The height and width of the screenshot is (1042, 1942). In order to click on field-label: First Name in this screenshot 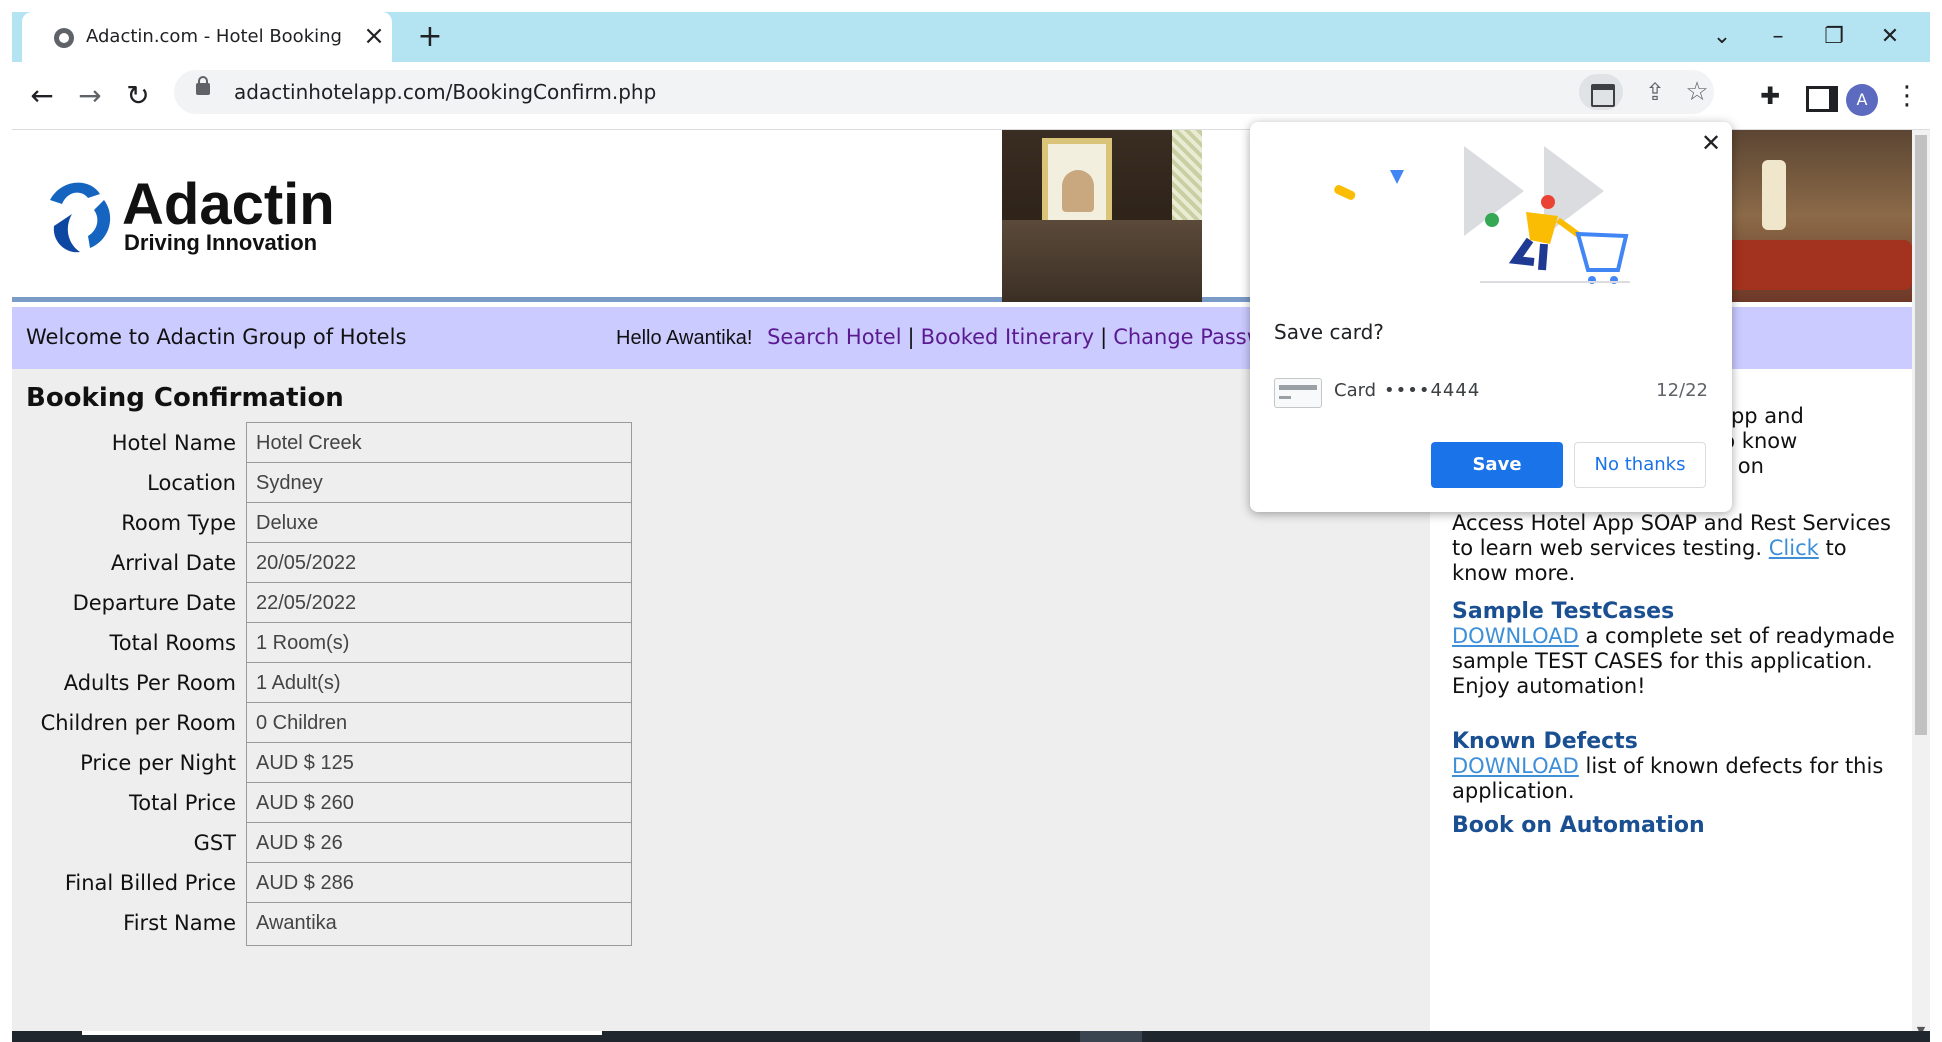, I will do `click(179, 923)`.